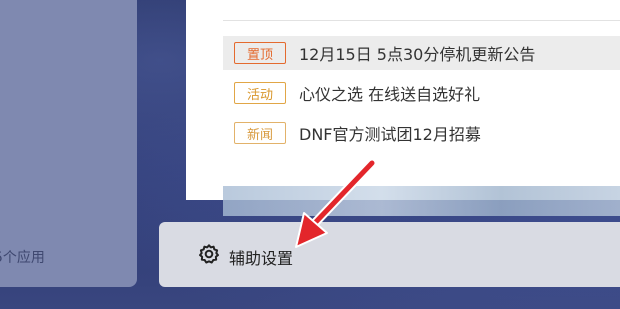 The width and height of the screenshot is (620, 309). I want to click on notice-item-news: 新闻 DNF官方测试团12月招募, so click(421, 133).